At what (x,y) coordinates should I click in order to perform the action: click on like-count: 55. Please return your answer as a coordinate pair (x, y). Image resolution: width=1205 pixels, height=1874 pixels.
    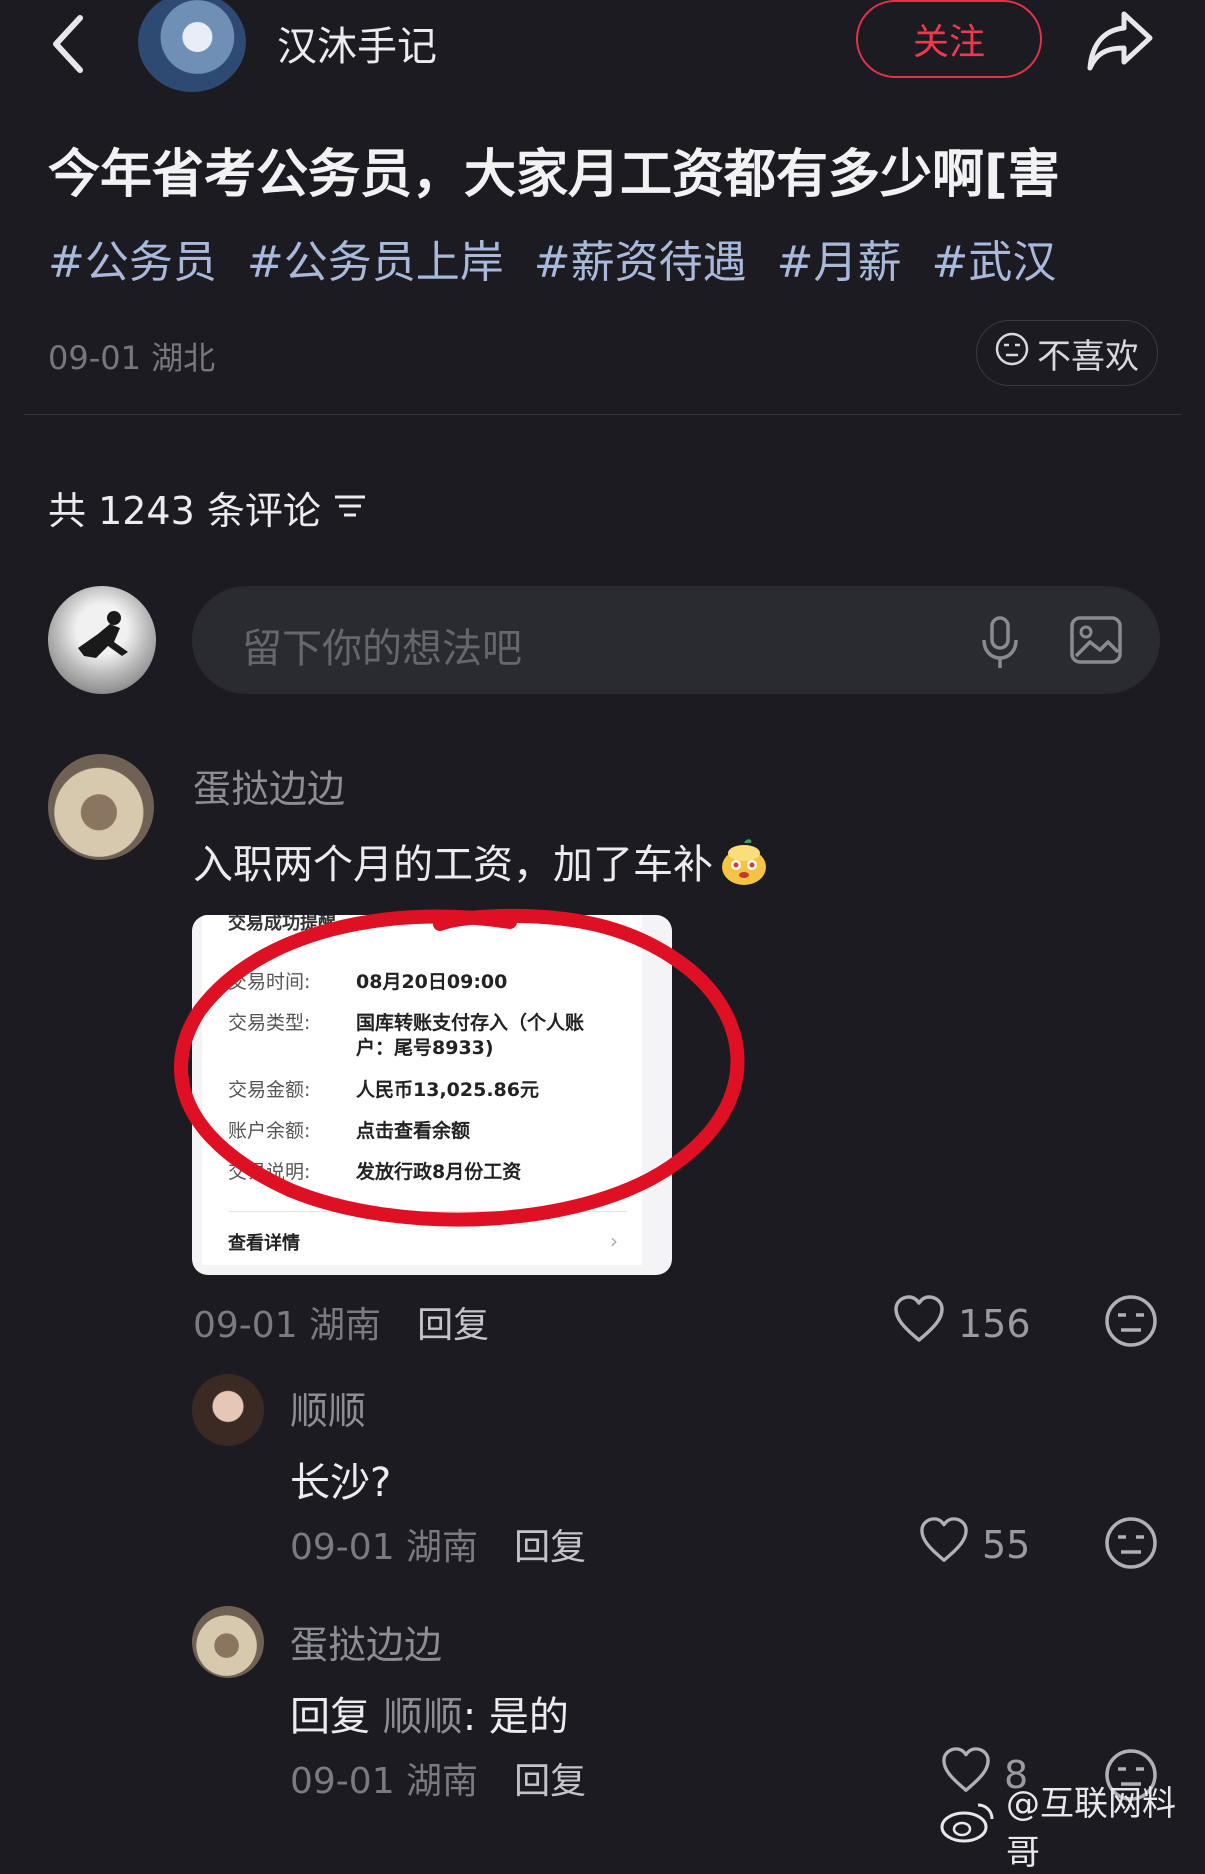
    Looking at the image, I should click on (1006, 1544).